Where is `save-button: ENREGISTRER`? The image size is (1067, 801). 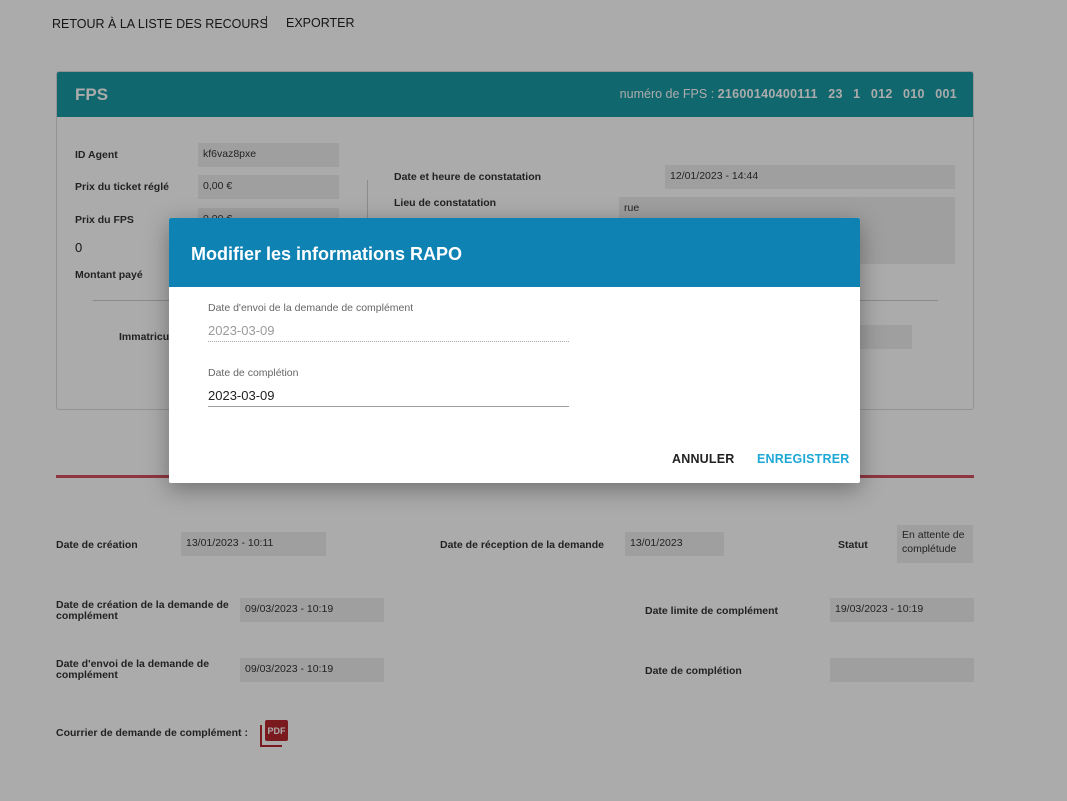 save-button: ENREGISTRER is located at coordinates (803, 459).